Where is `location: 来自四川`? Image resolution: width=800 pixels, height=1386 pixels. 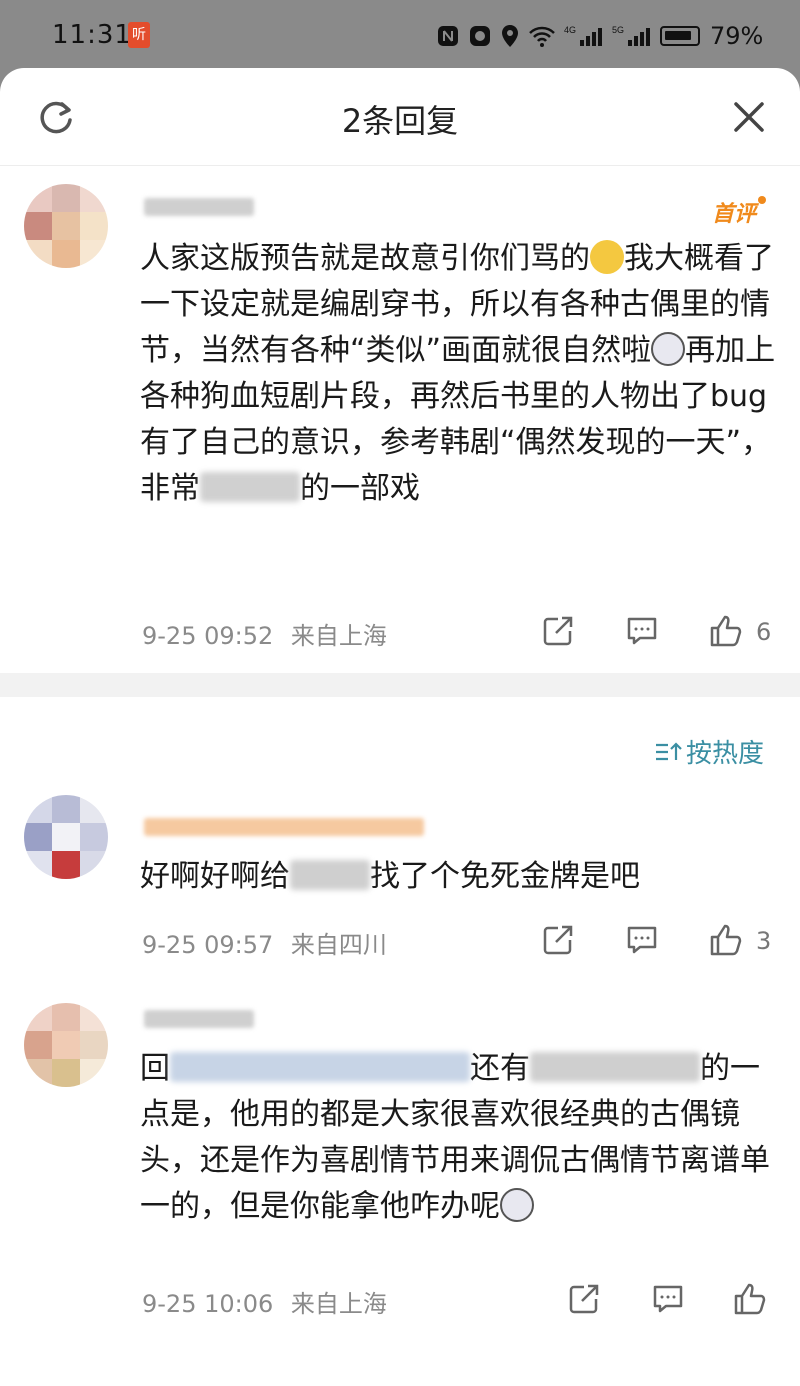
location: 来自四川 is located at coordinates (338, 945).